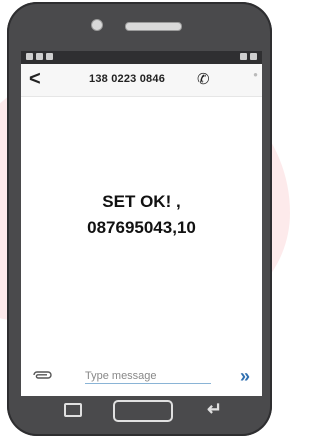  What do you see at coordinates (141, 57) in the screenshot?
I see `status-bar` at bounding box center [141, 57].